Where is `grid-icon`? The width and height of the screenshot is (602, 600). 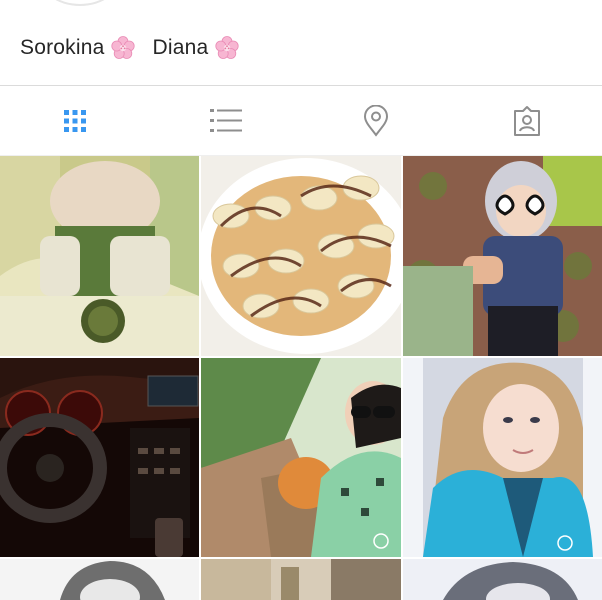
grid-icon is located at coordinates (75, 121).